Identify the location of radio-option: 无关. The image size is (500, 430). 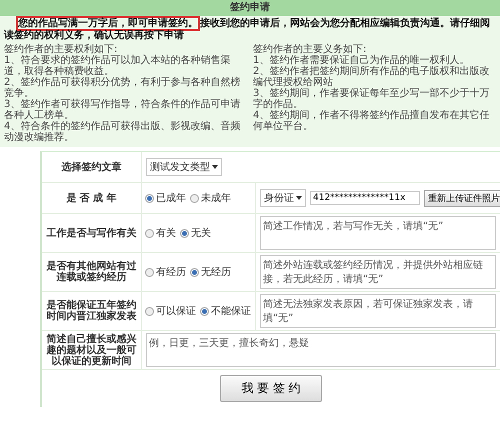
(195, 233).